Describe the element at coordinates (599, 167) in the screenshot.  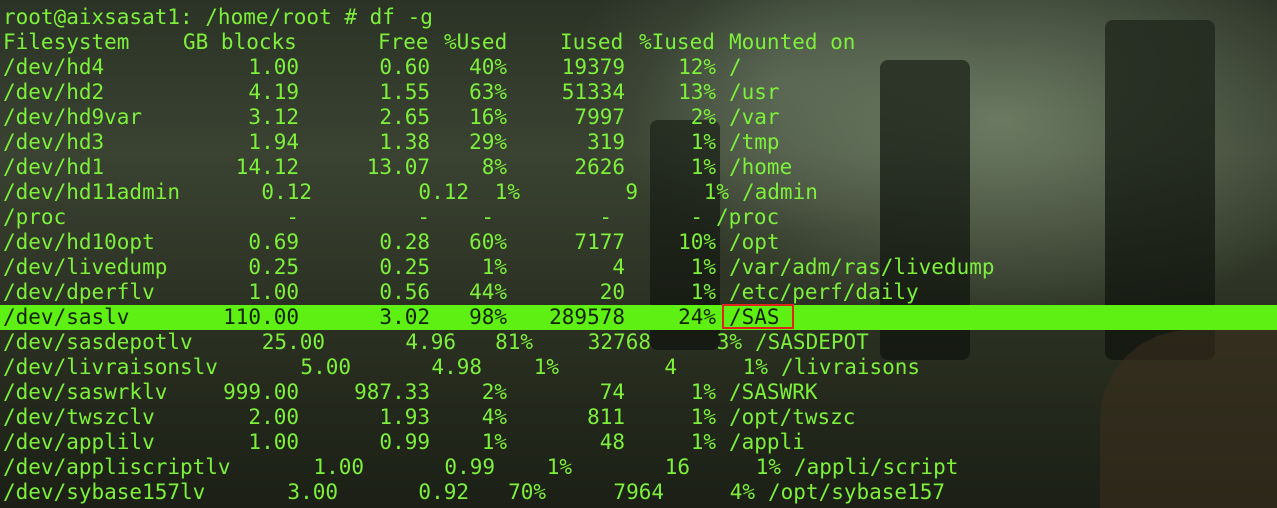
I see `cell-iused: 2626` at that location.